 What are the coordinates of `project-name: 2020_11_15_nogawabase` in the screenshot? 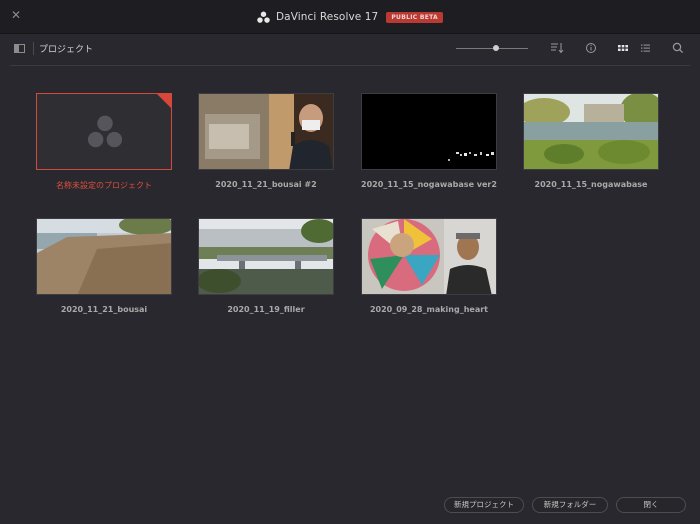 It's located at (591, 184).